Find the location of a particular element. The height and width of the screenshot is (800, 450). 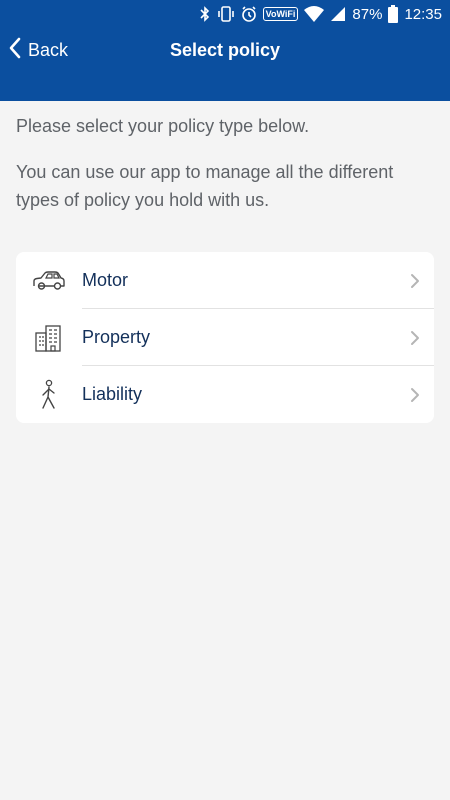

battery-icon is located at coordinates (393, 14).